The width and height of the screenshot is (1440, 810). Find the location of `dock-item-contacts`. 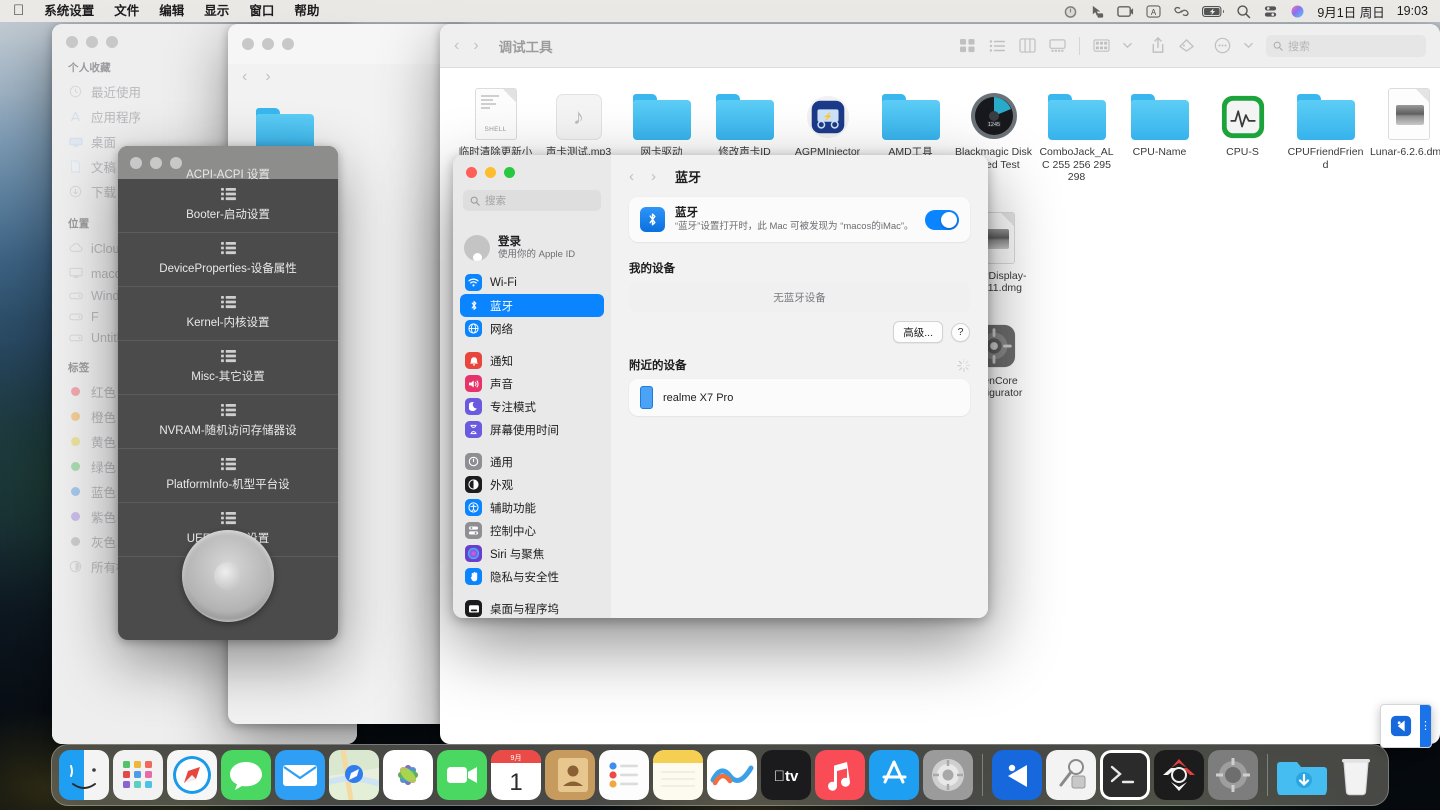

dock-item-contacts is located at coordinates (570, 775).